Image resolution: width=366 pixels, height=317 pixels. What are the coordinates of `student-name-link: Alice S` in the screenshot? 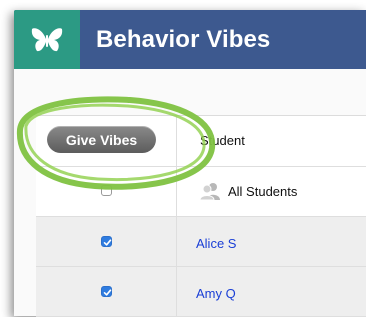 It's located at (216, 243).